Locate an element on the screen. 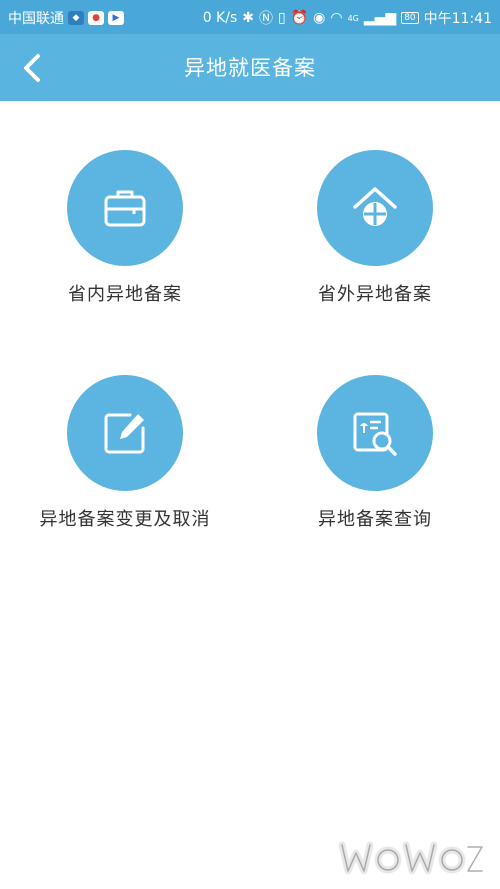 This screenshot has height=889, width=500. vibrate-icon: ▯ is located at coordinates (281, 18).